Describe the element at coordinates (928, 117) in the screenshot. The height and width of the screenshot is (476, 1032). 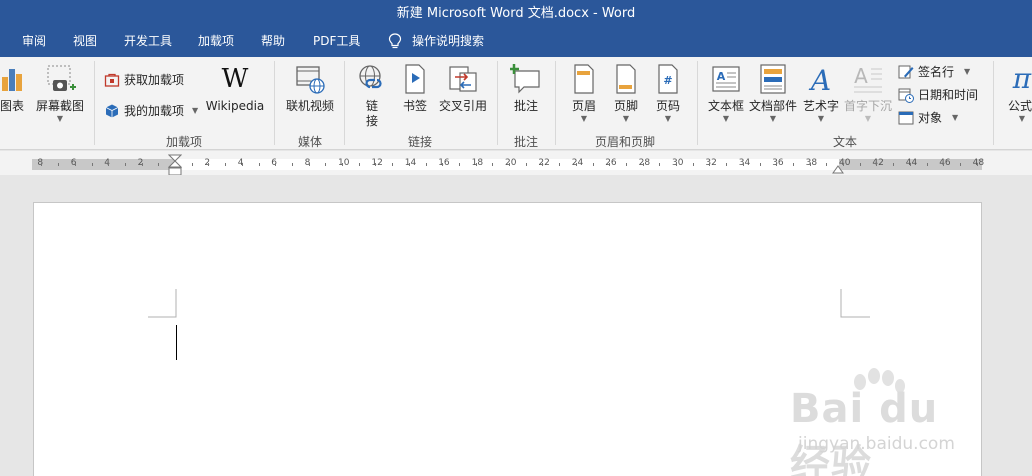
I see `object-button: 对象 ▼` at that location.